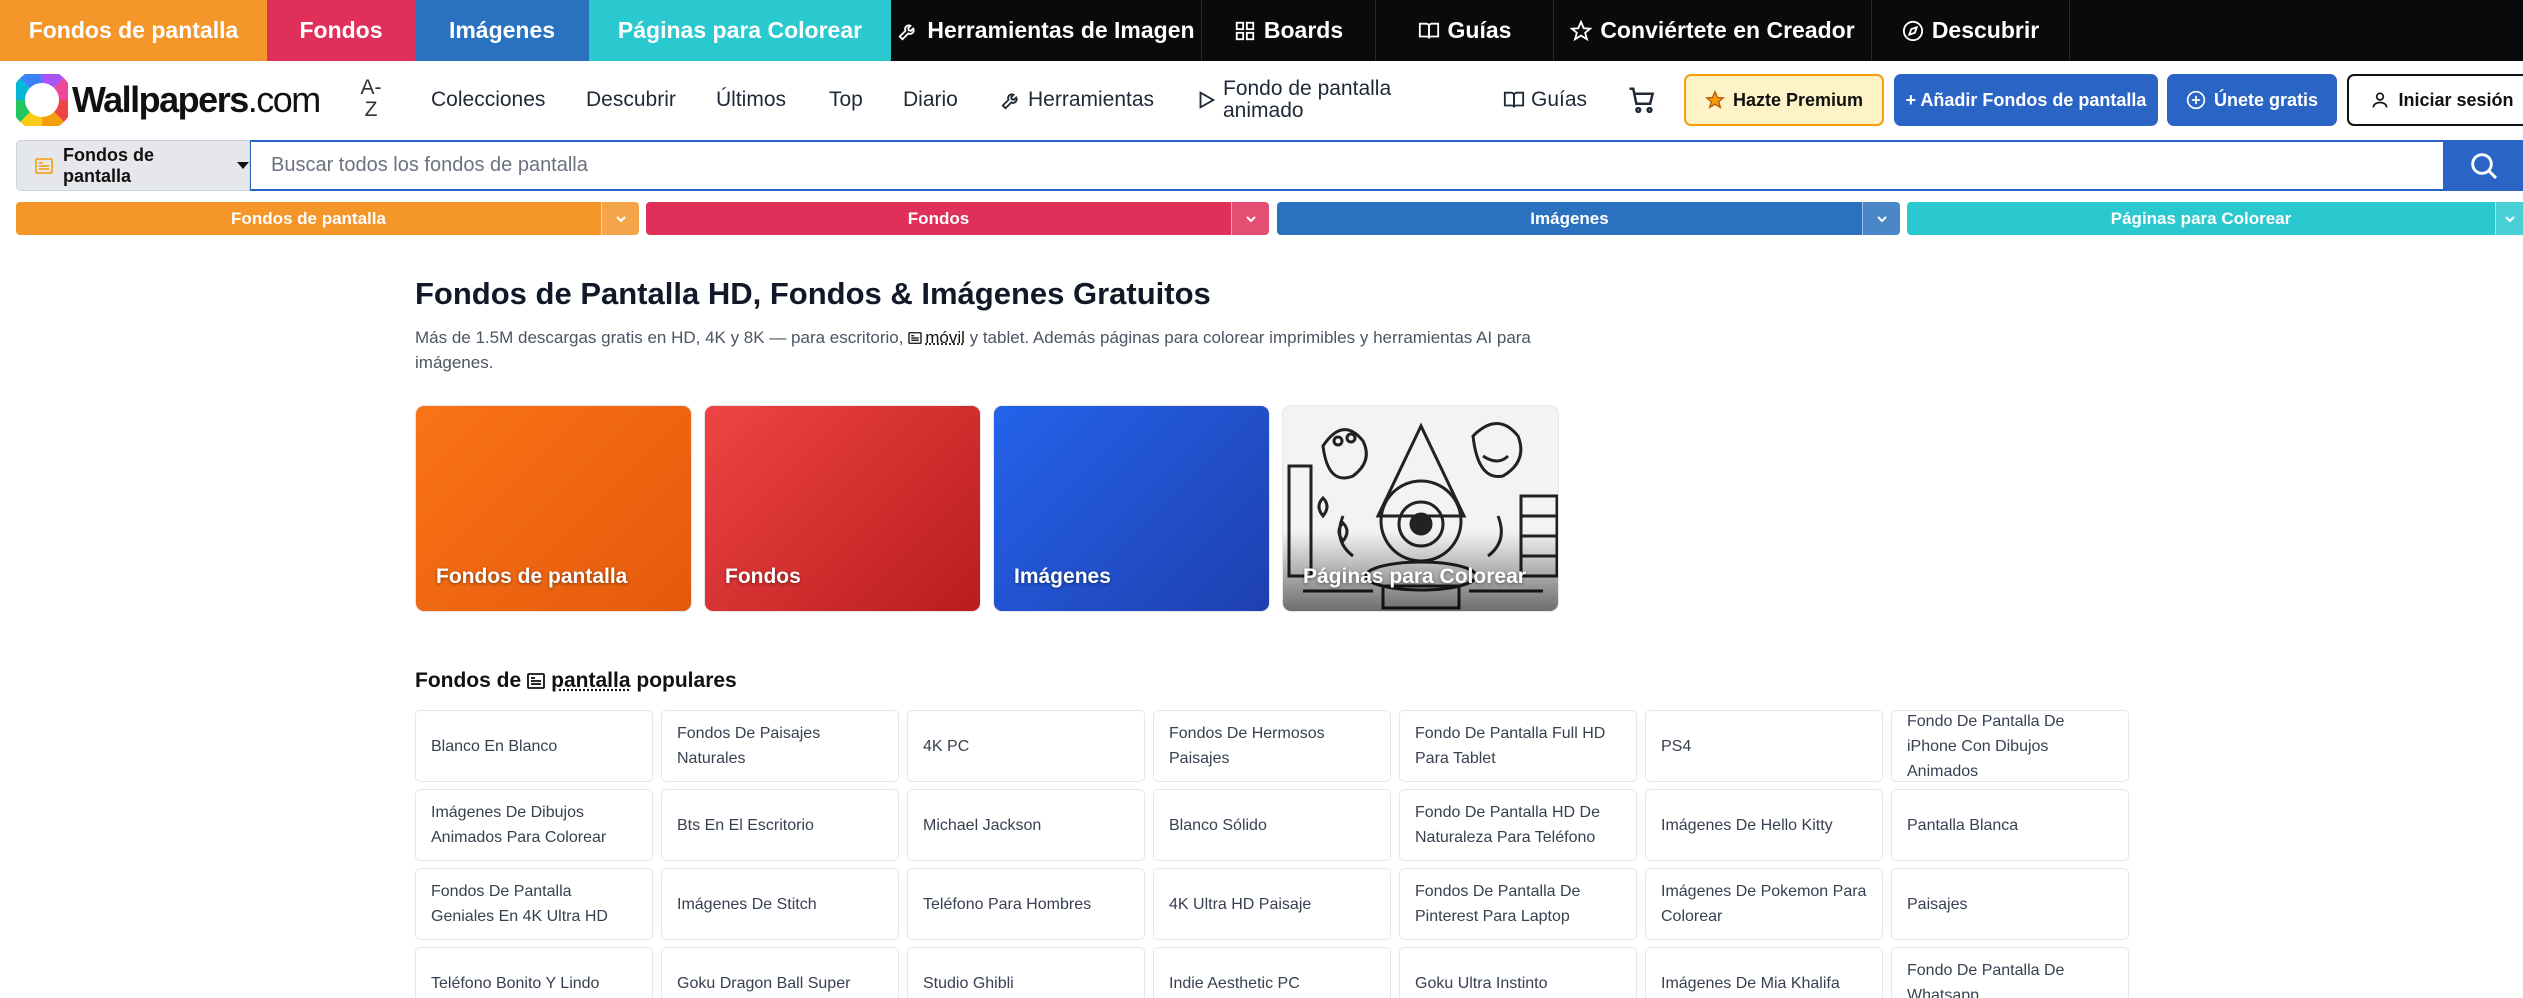  What do you see at coordinates (842, 508) in the screenshot?
I see `tile-backgrounds: Fondos` at bounding box center [842, 508].